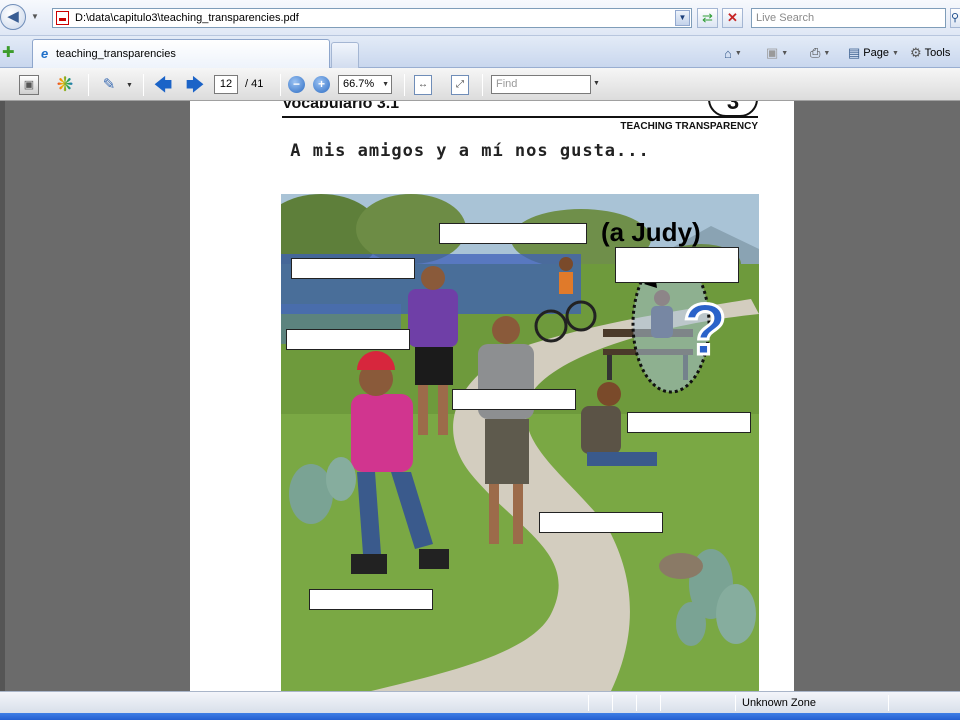 The height and width of the screenshot is (720, 960). I want to click on prev-page-button: 🡄, so click(163, 85).